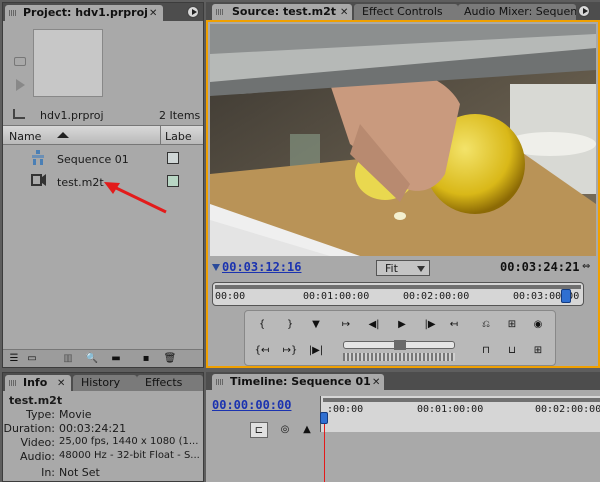 The image size is (600, 482). What do you see at coordinates (146, 359) in the screenshot?
I see `new-item-icon: ▪` at bounding box center [146, 359].